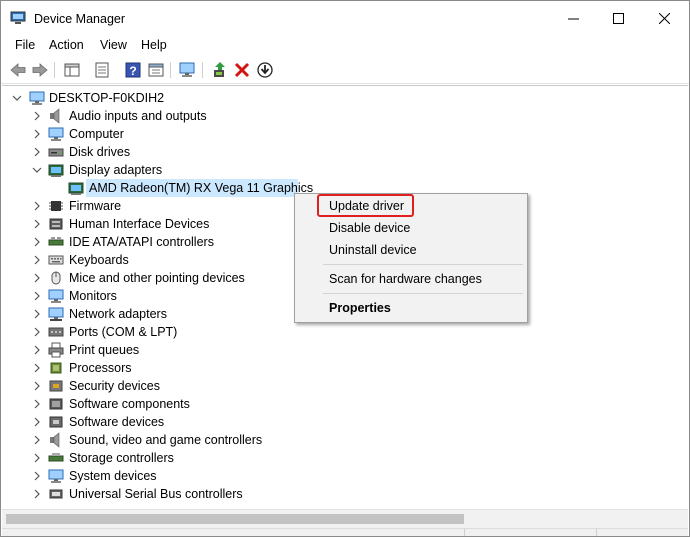  What do you see at coordinates (345, 350) in the screenshot?
I see `tree-category-row: Print queues` at bounding box center [345, 350].